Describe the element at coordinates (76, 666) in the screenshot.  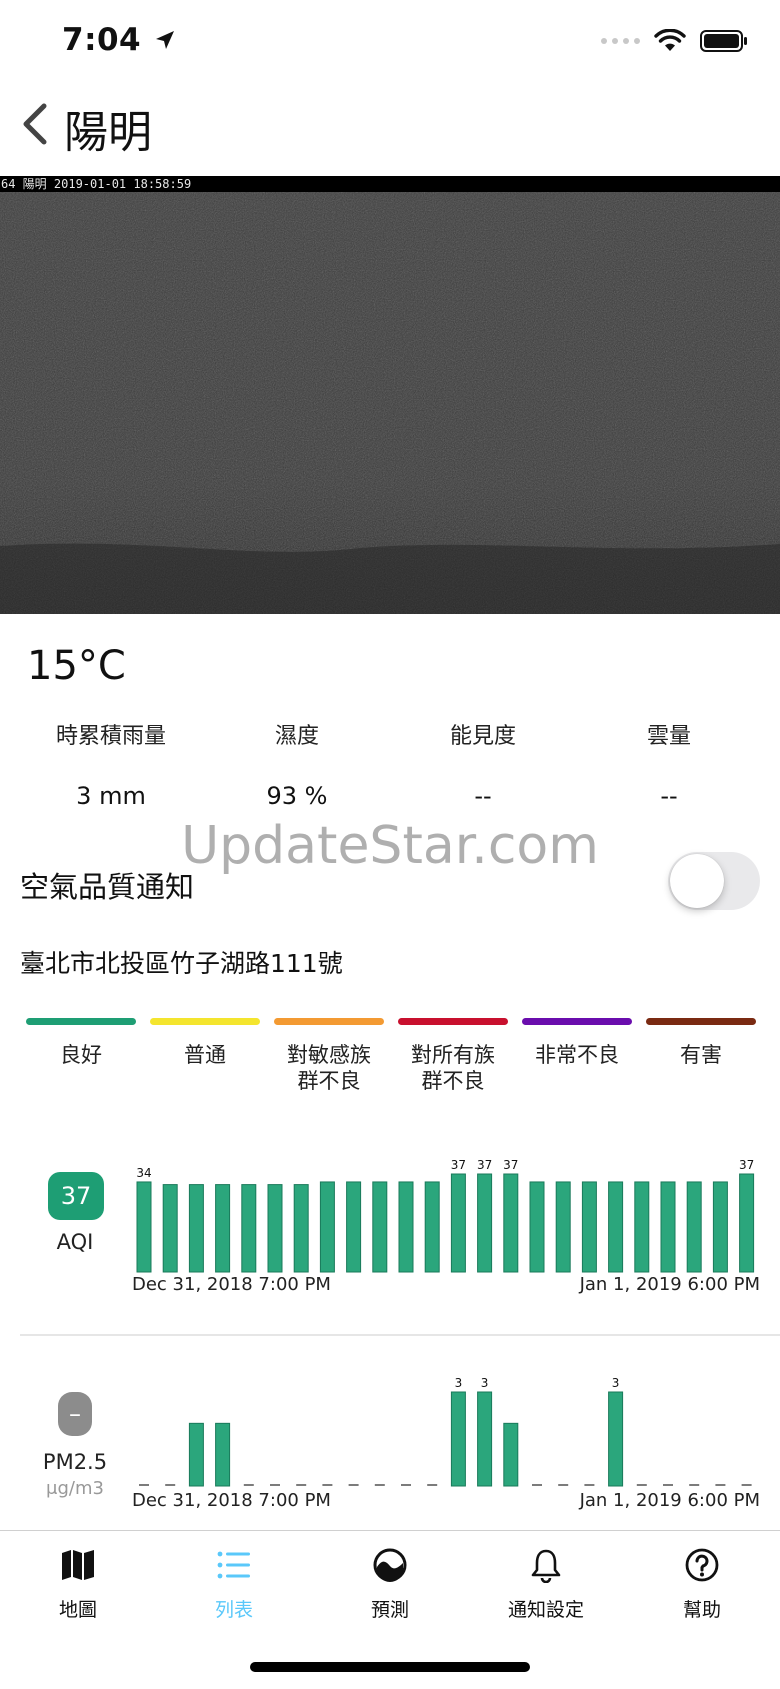
I see `temperature: 15°C` at that location.